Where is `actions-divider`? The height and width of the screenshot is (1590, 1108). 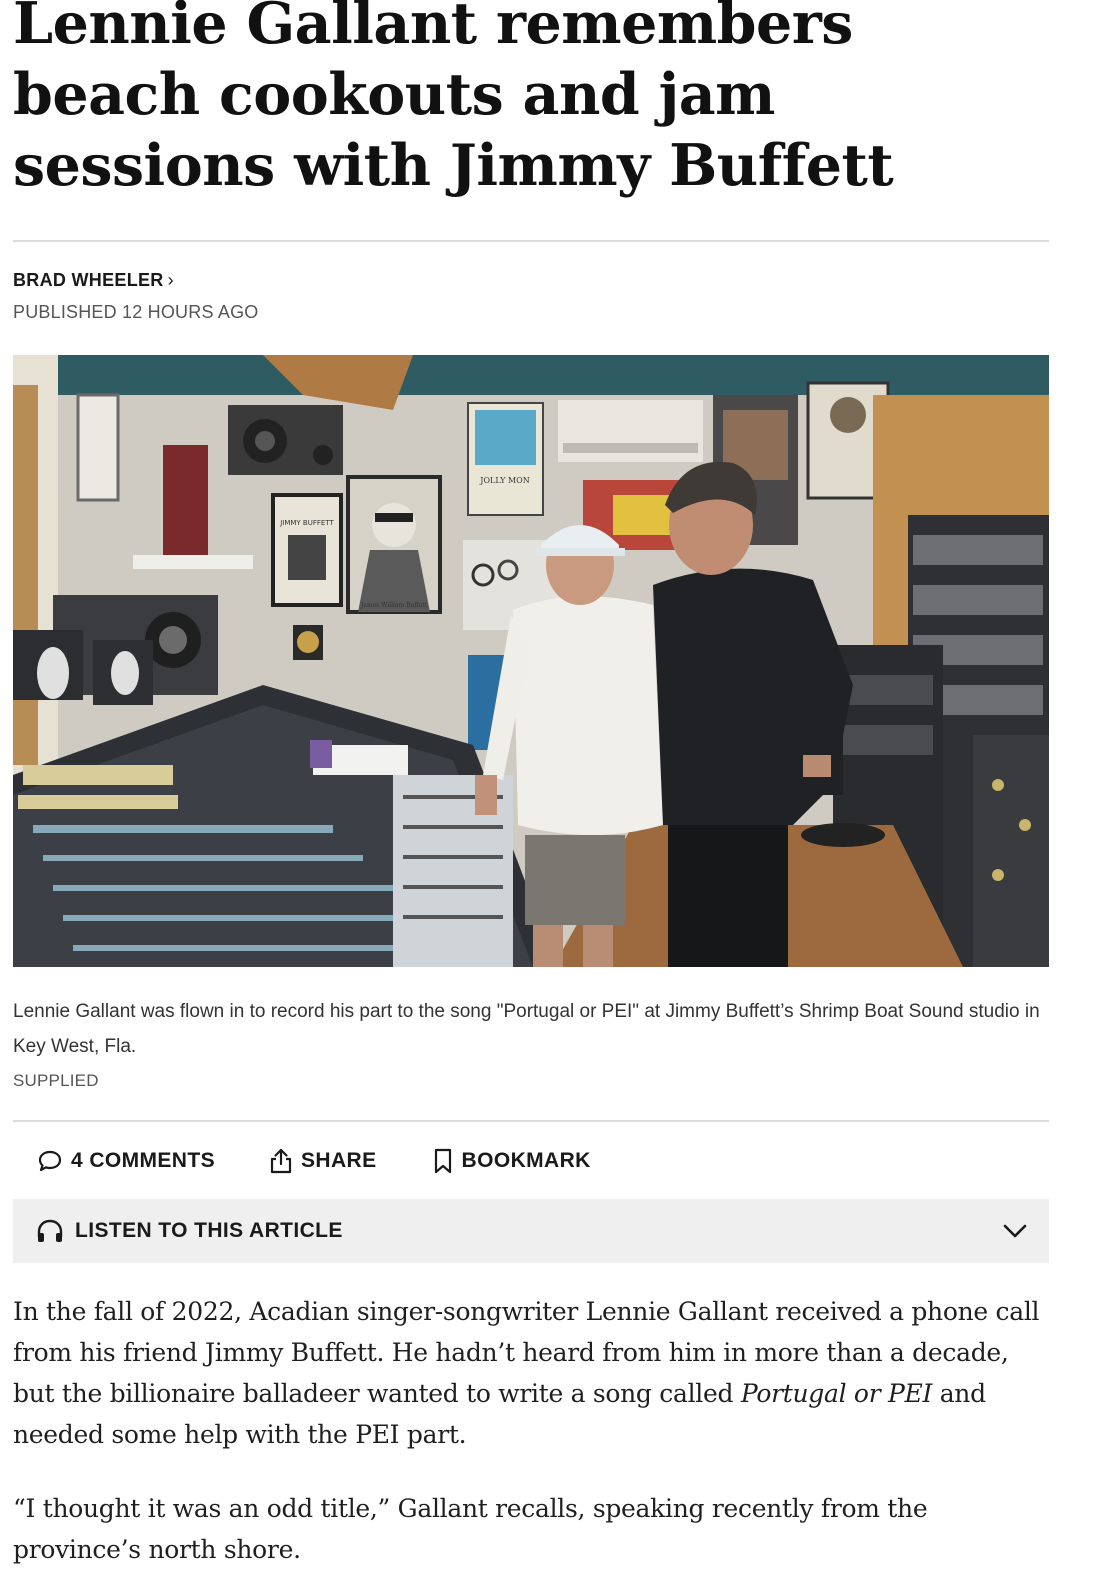
actions-divider is located at coordinates (531, 1121).